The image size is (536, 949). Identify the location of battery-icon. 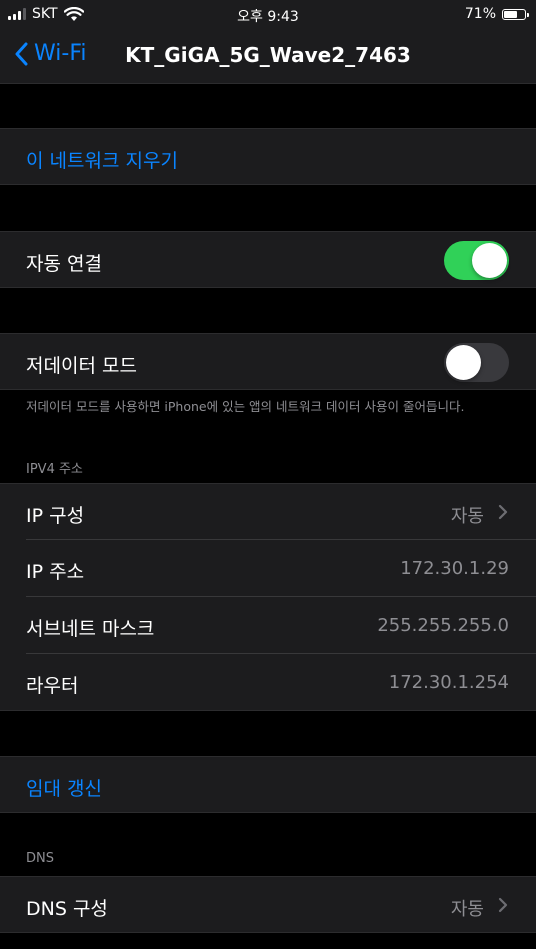
(515, 14).